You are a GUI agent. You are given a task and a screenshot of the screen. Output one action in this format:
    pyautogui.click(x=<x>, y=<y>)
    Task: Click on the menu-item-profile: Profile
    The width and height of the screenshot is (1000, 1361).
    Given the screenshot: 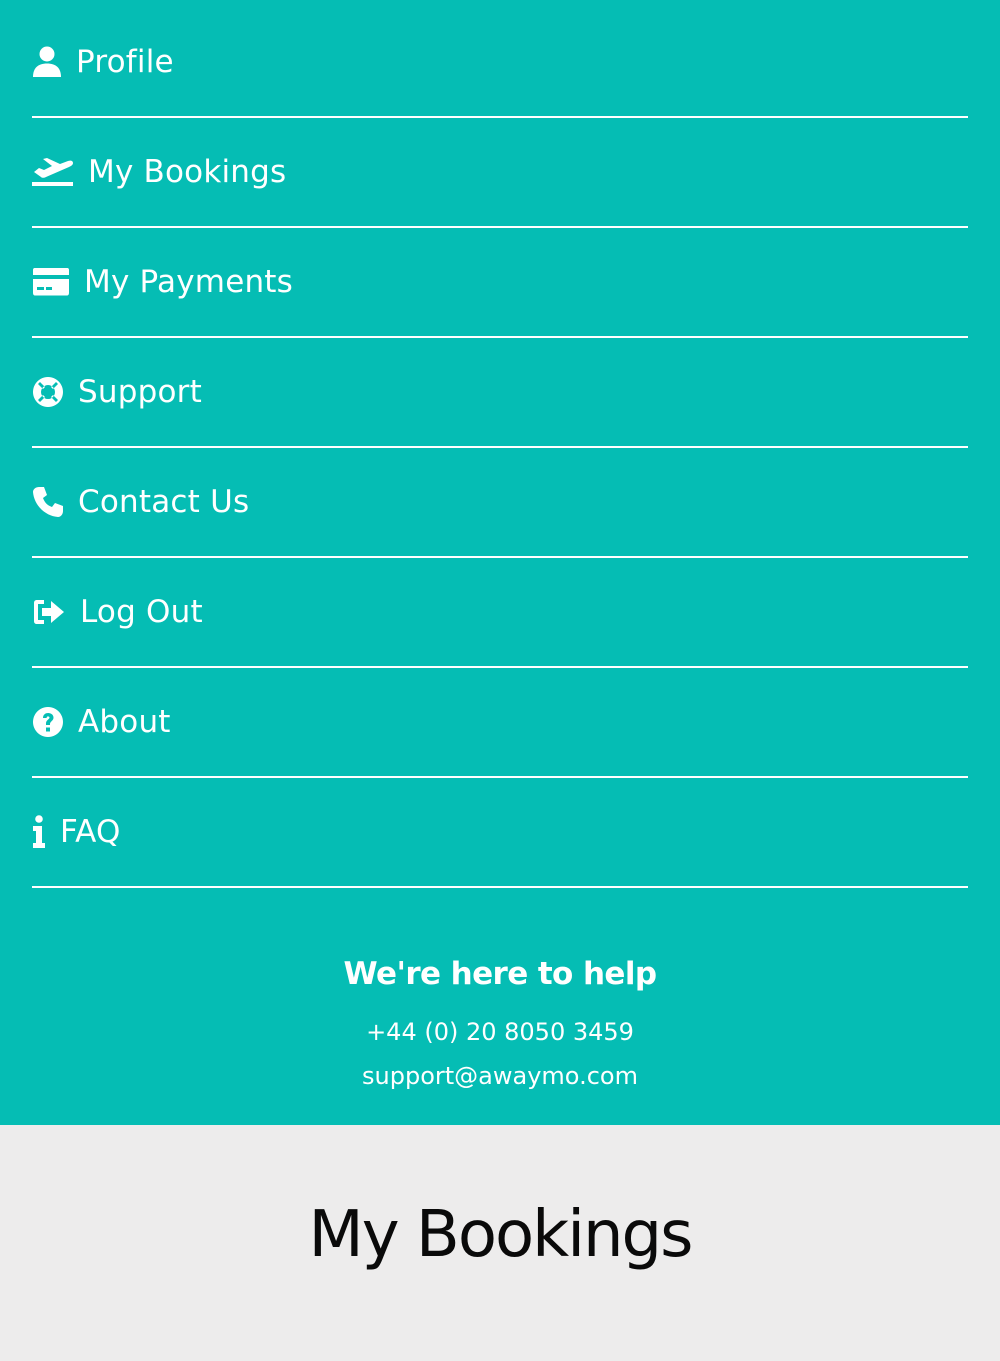 What is the action you would take?
    pyautogui.click(x=500, y=63)
    